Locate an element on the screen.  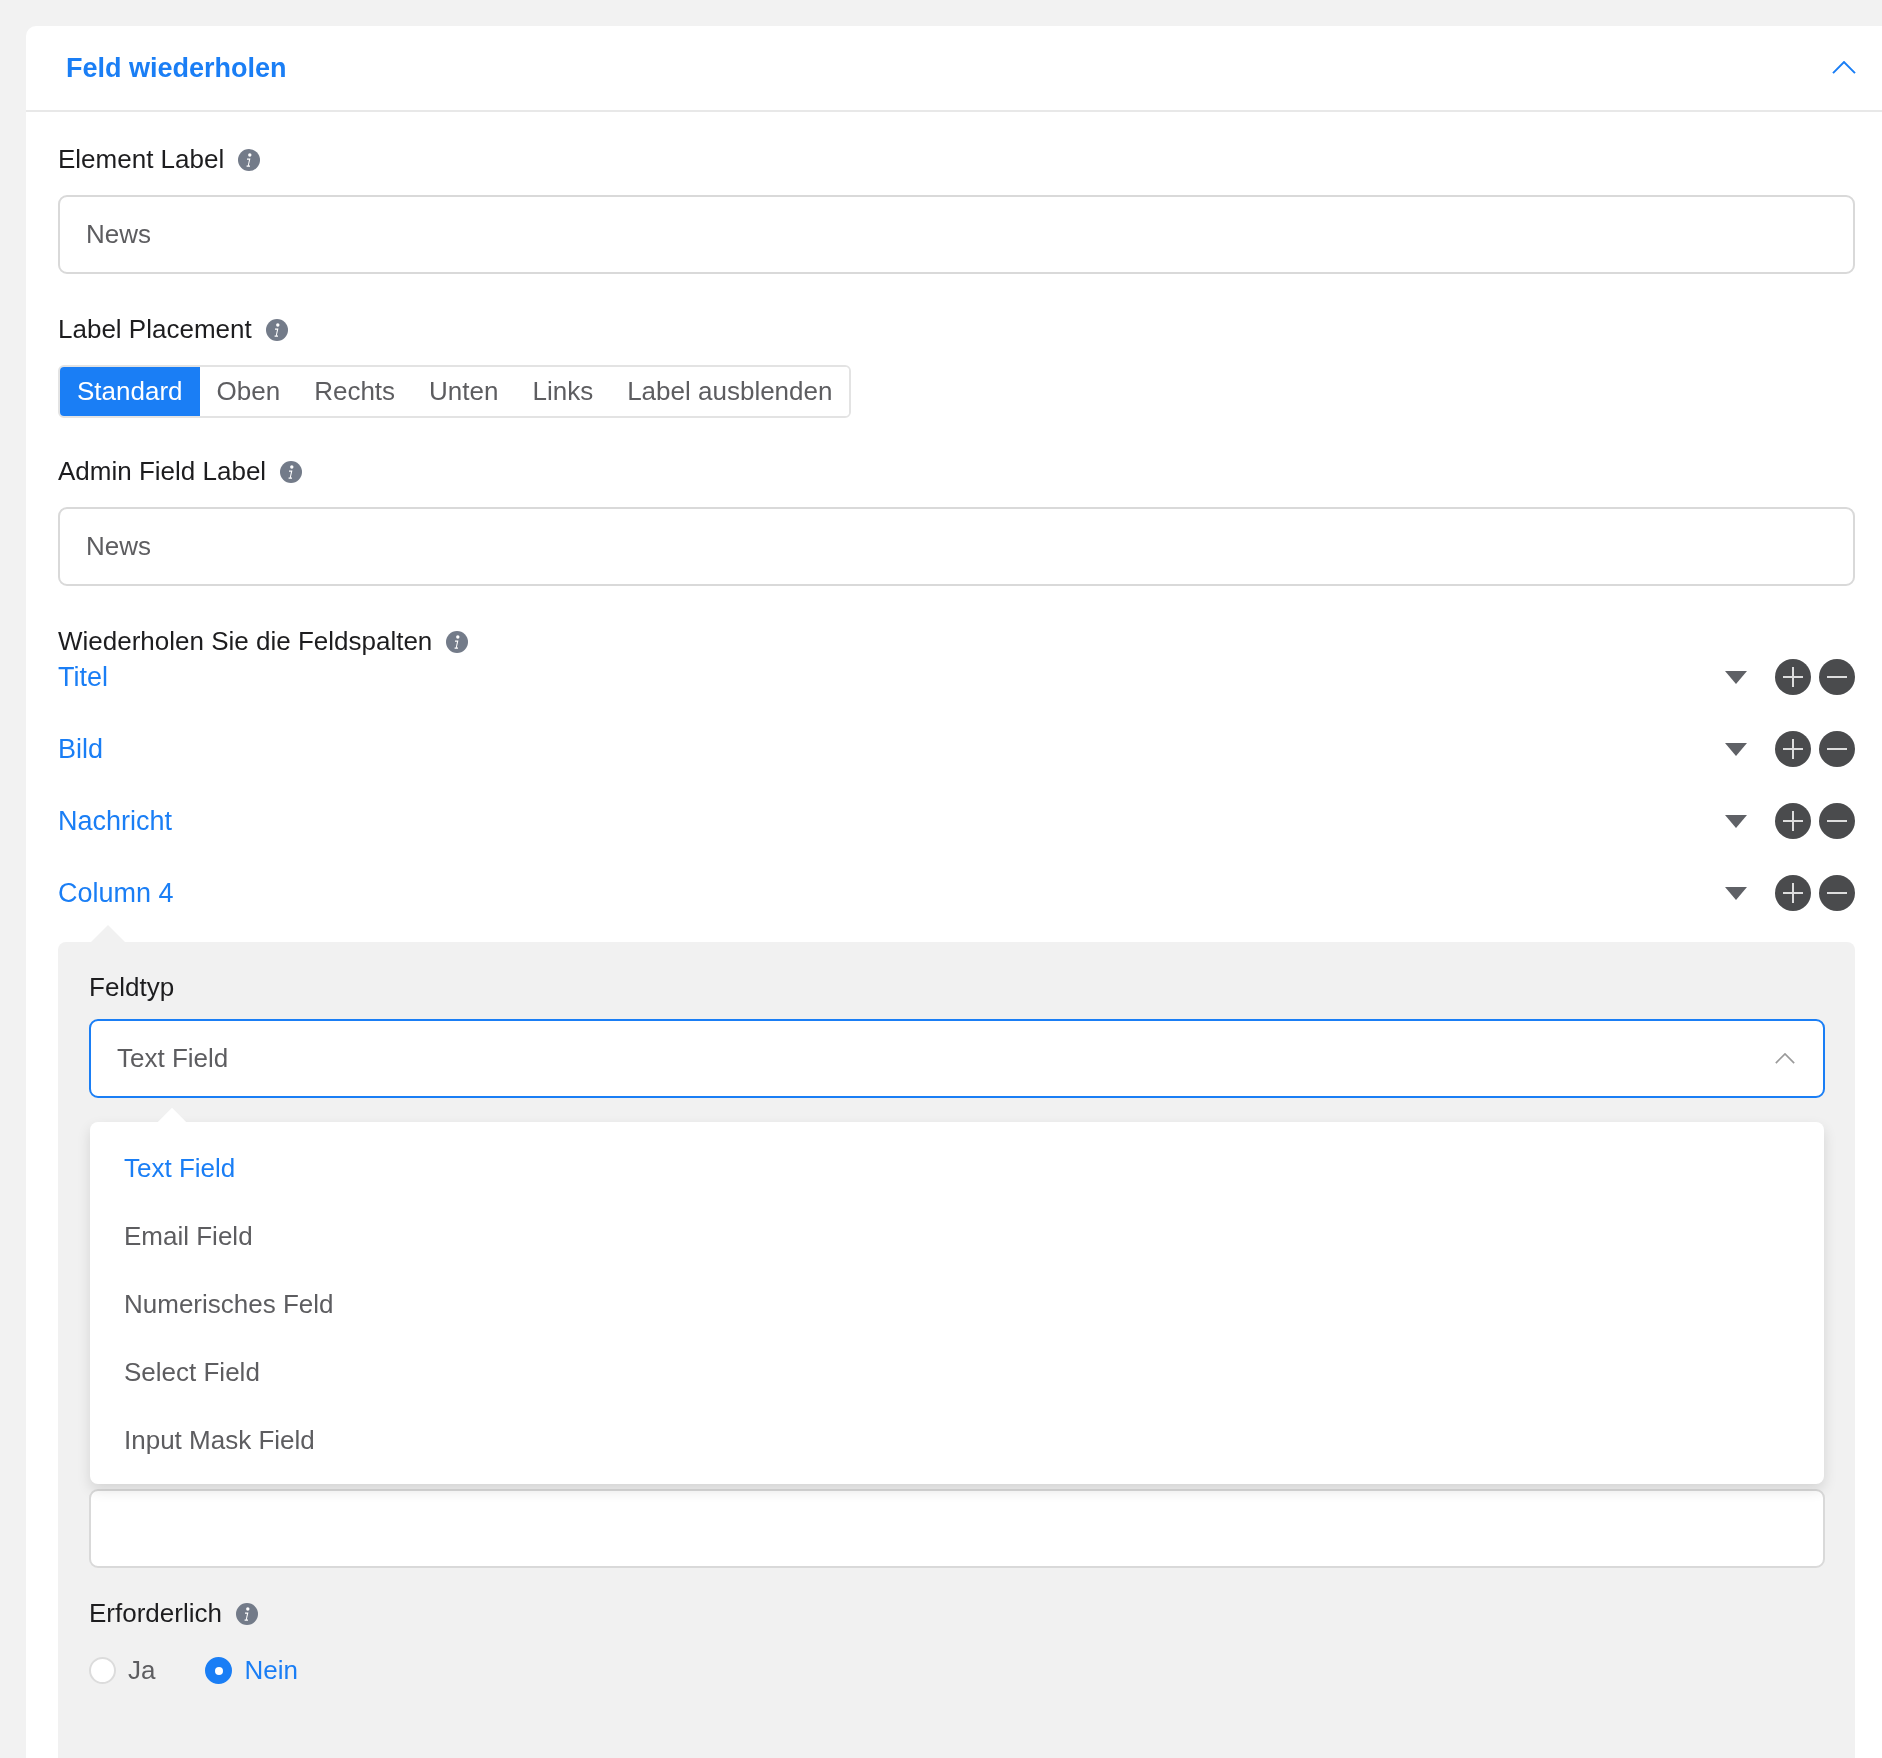
field-label: Erforderlich is located at coordinates (155, 1613).